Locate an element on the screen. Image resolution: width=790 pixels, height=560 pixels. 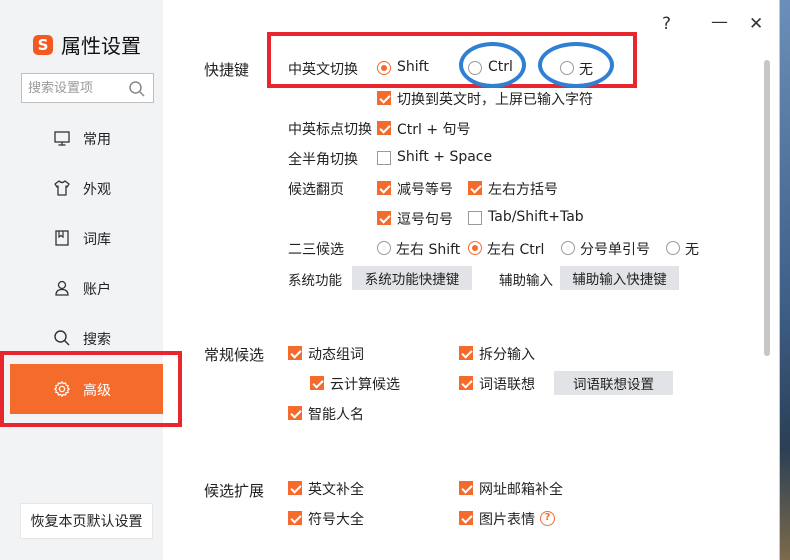
shift-space-label: Shift + Space is located at coordinates (445, 157).